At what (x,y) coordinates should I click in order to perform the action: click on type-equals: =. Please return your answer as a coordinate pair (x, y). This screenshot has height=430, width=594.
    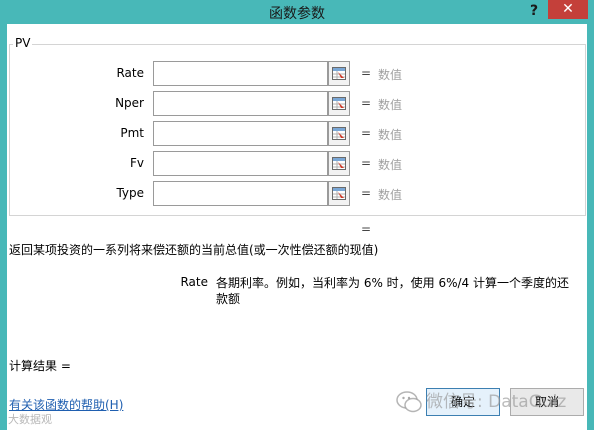
    Looking at the image, I should click on (366, 193).